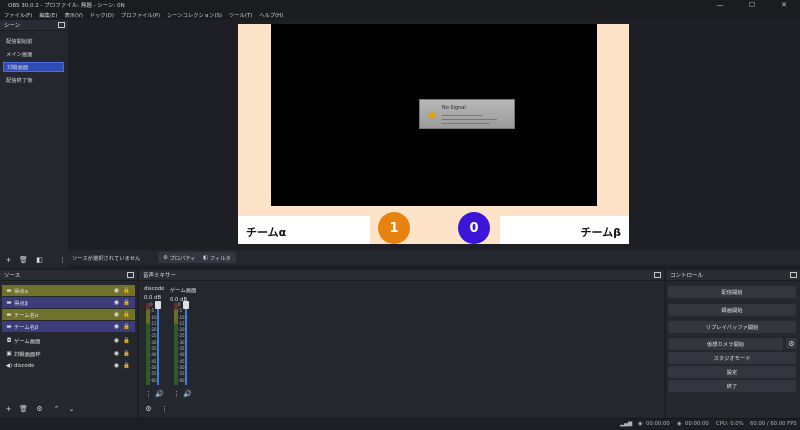  What do you see at coordinates (732, 327) in the screenshot?
I see `replay-buffer-button: リプレイバッファ開始` at bounding box center [732, 327].